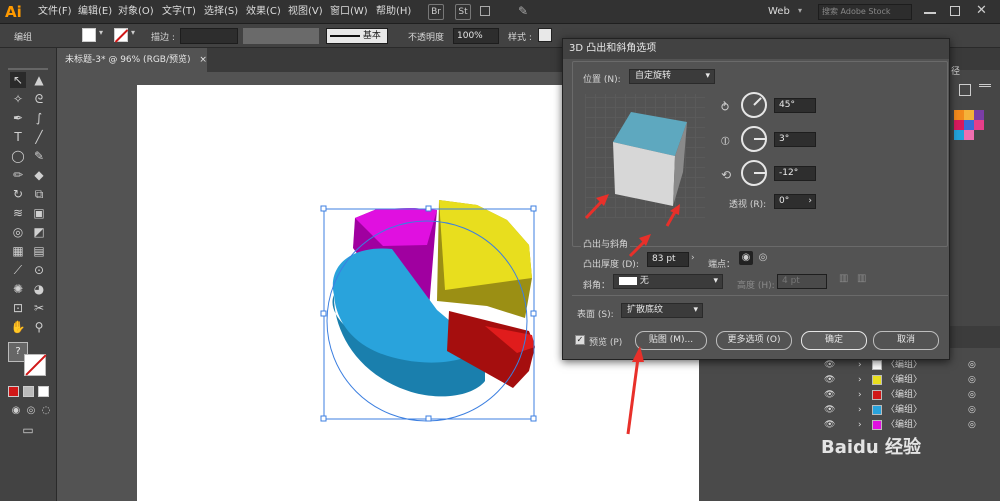  Describe the element at coordinates (426, 36) in the screenshot. I see `opacity-label: 不透明度` at that location.